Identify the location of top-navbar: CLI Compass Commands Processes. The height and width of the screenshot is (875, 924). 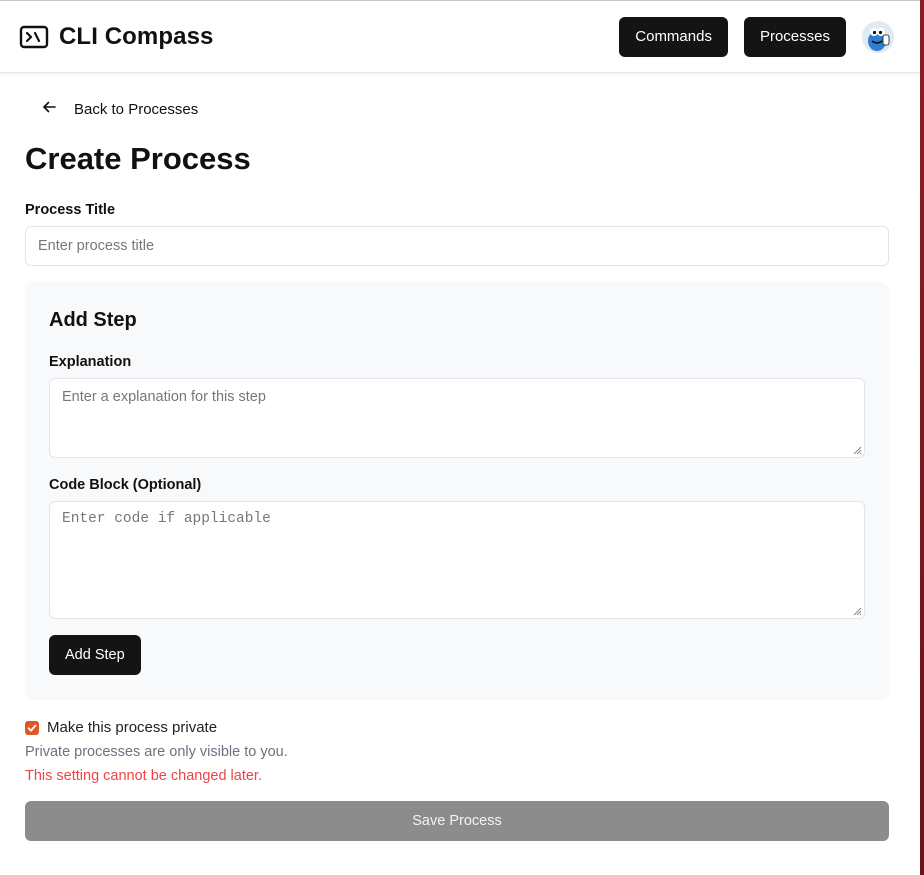
(460, 37).